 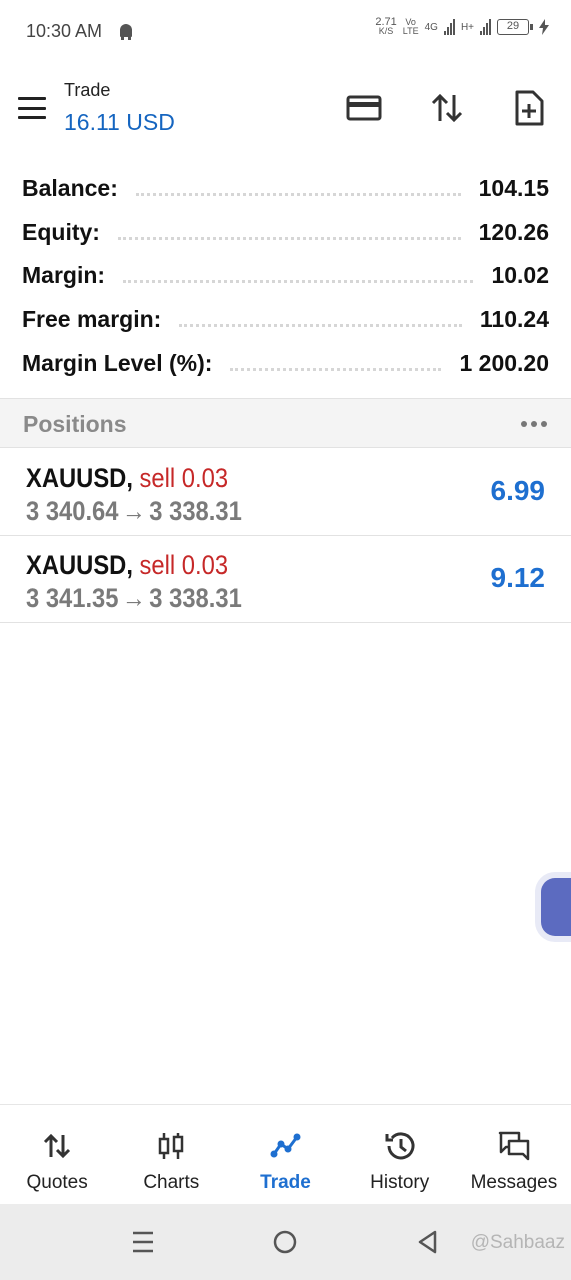 I want to click on position-row: XAUUSD, sell 0.03 3 341.35 → 3 338.31 9.12, so click(x=285, y=579).